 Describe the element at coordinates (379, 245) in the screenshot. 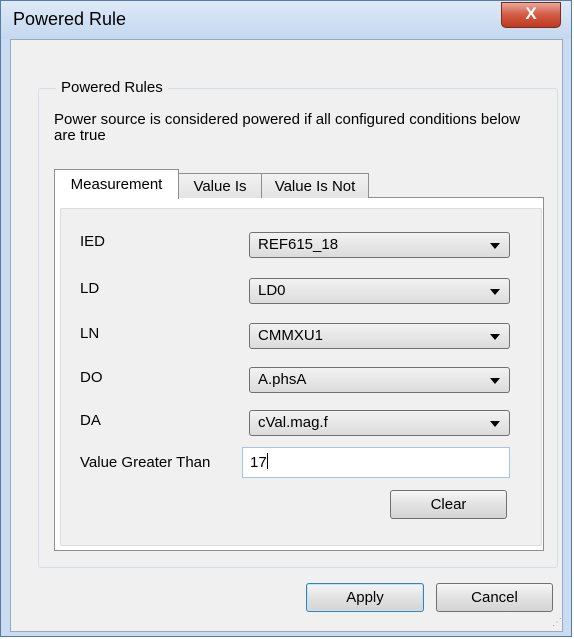

I see `ied-select: REF615_18` at that location.